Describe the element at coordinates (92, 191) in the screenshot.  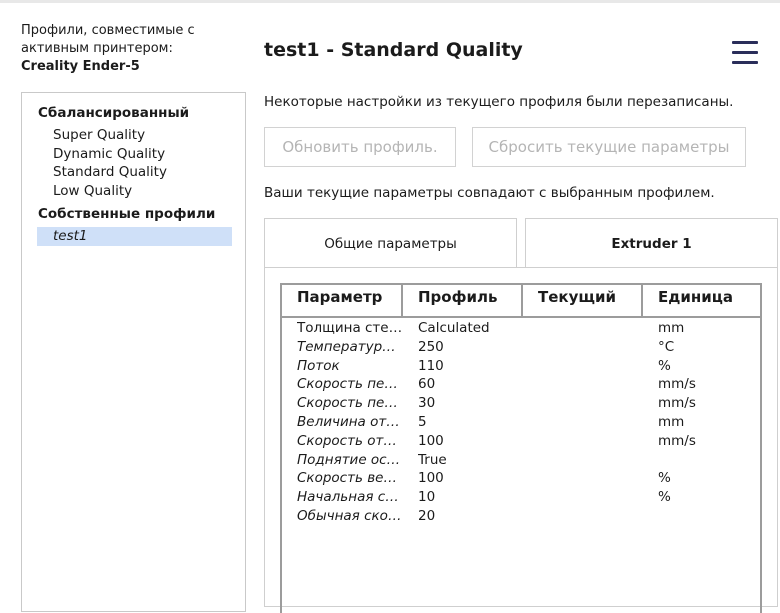
I see `profile-item-low-quality: Low Quality` at that location.